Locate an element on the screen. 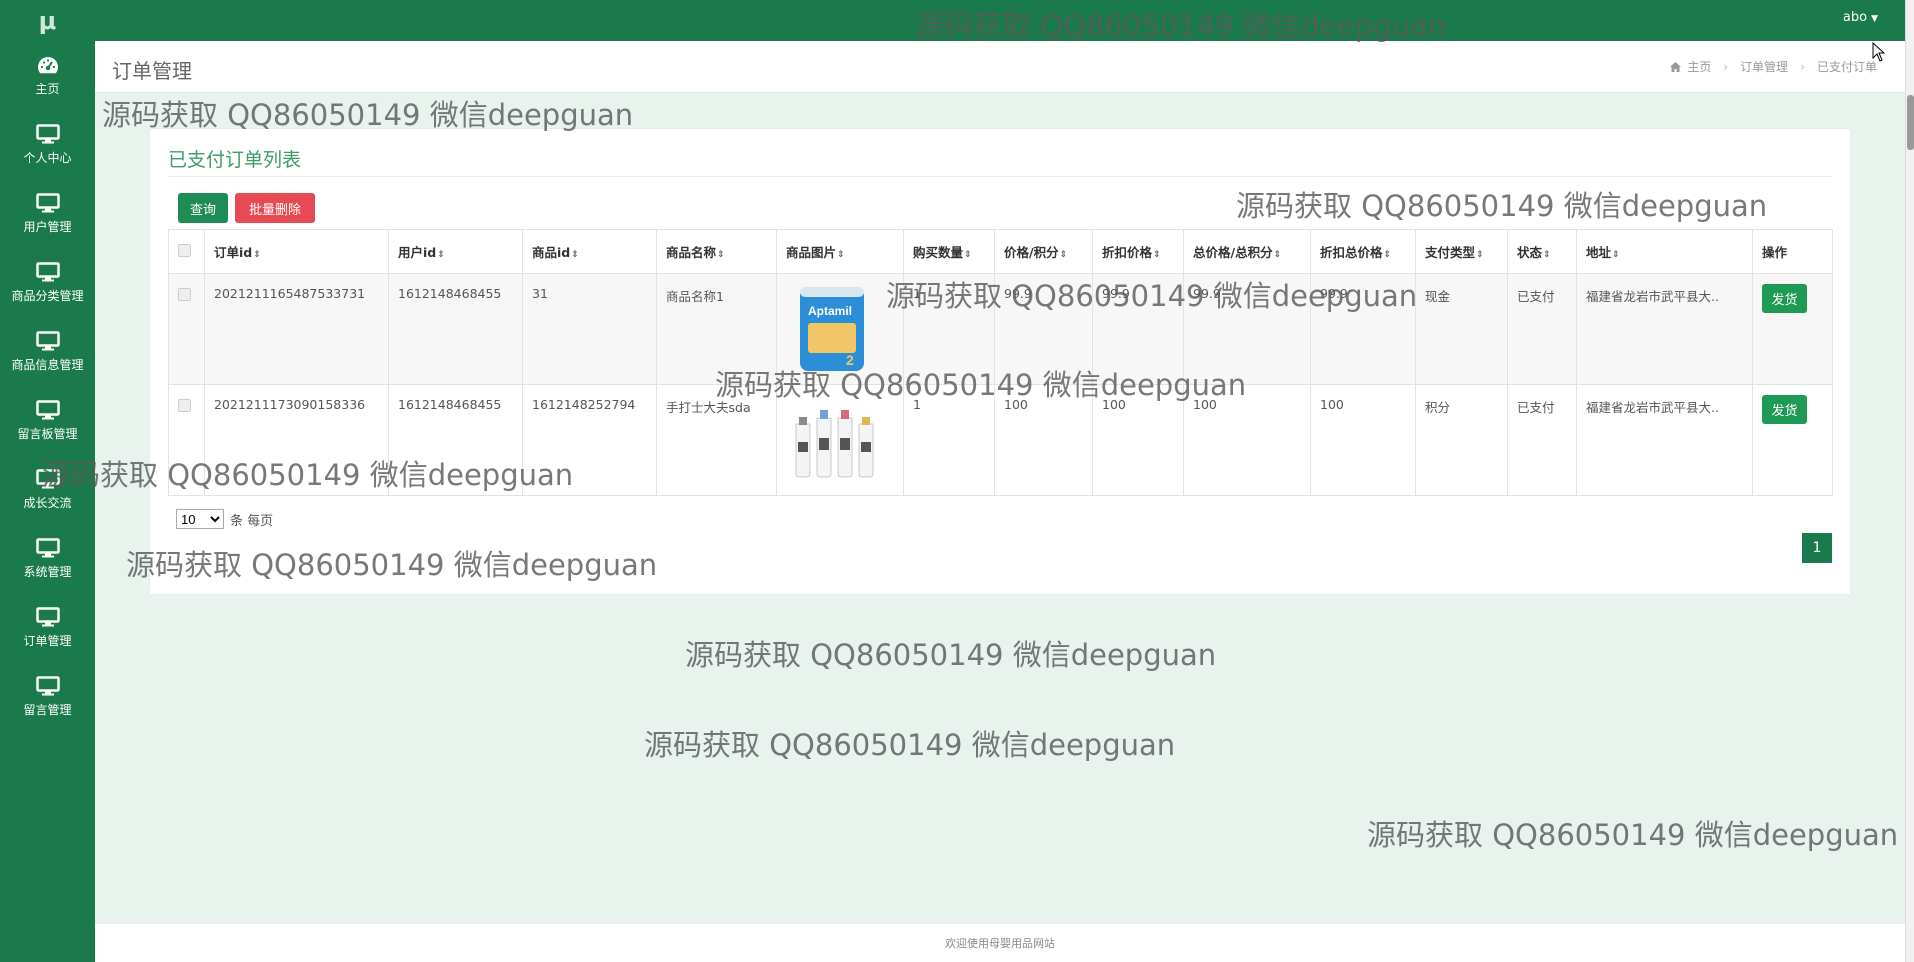 Image resolution: width=1914 pixels, height=962 pixels. column-header-user-id: 用户id⇕ is located at coordinates (455, 251).